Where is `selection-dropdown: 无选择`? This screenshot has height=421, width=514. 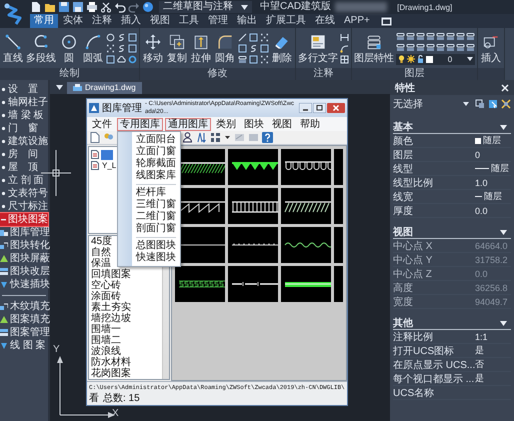 selection-dropdown: 无选择 is located at coordinates (432, 104).